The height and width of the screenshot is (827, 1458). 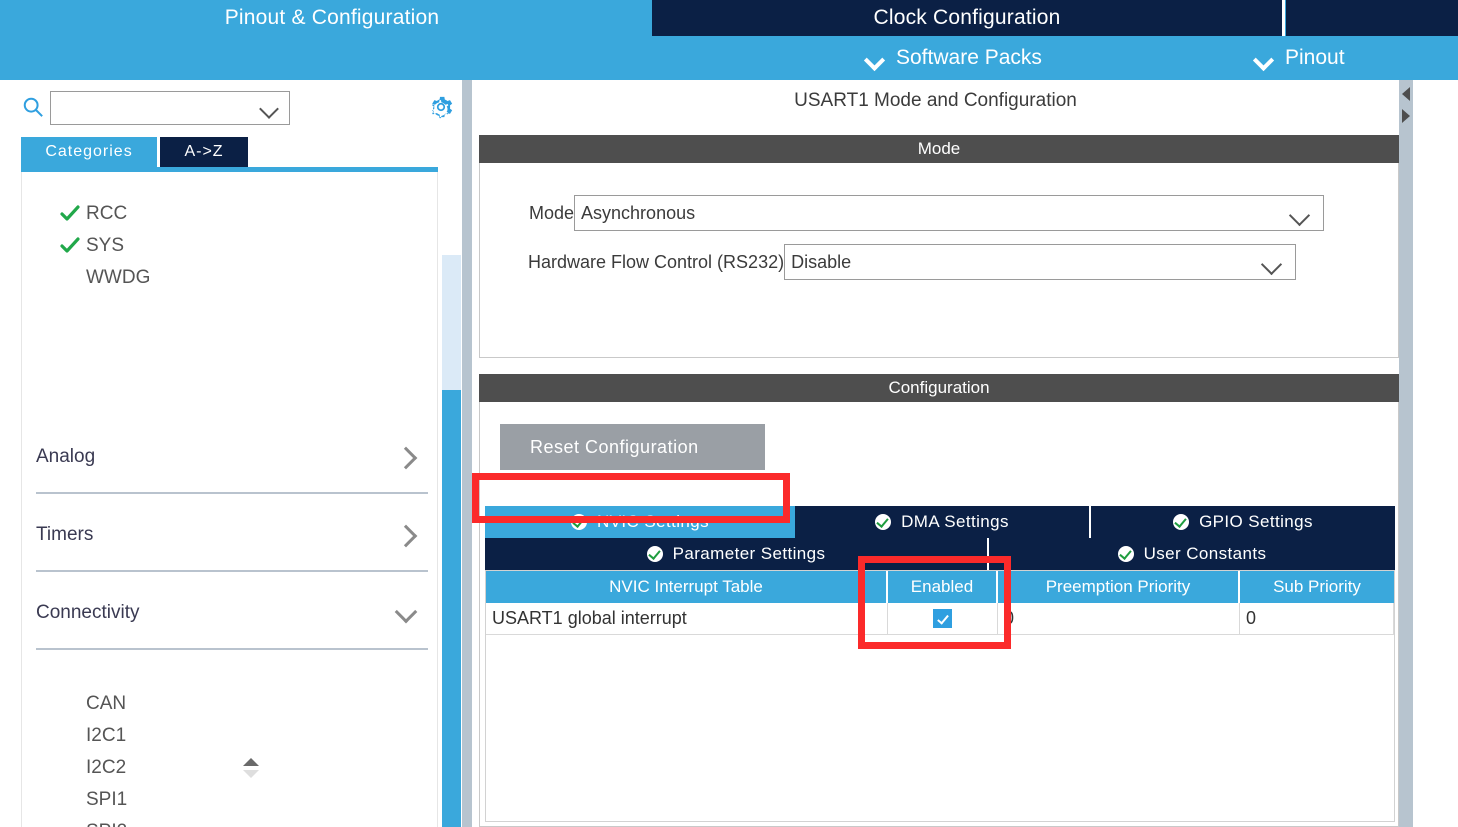 What do you see at coordinates (1406, 94) in the screenshot?
I see `collapse-left-icon` at bounding box center [1406, 94].